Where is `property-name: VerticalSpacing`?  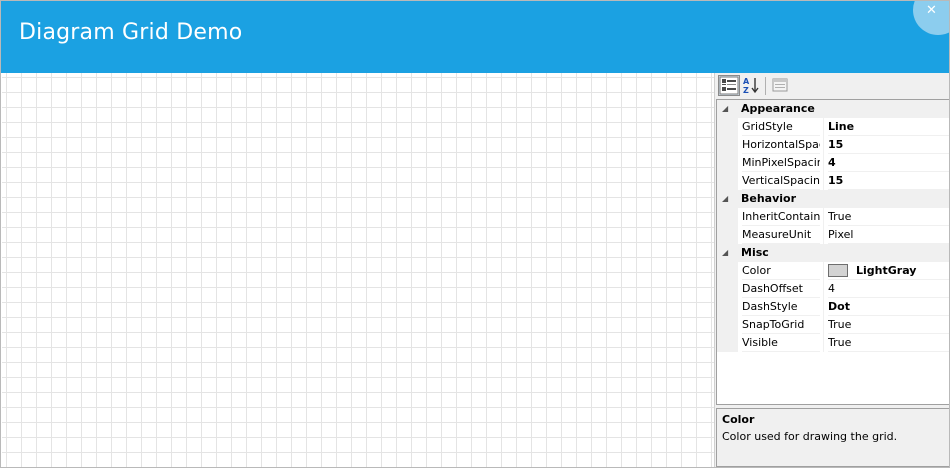
property-name: VerticalSpacing is located at coordinates (781, 181).